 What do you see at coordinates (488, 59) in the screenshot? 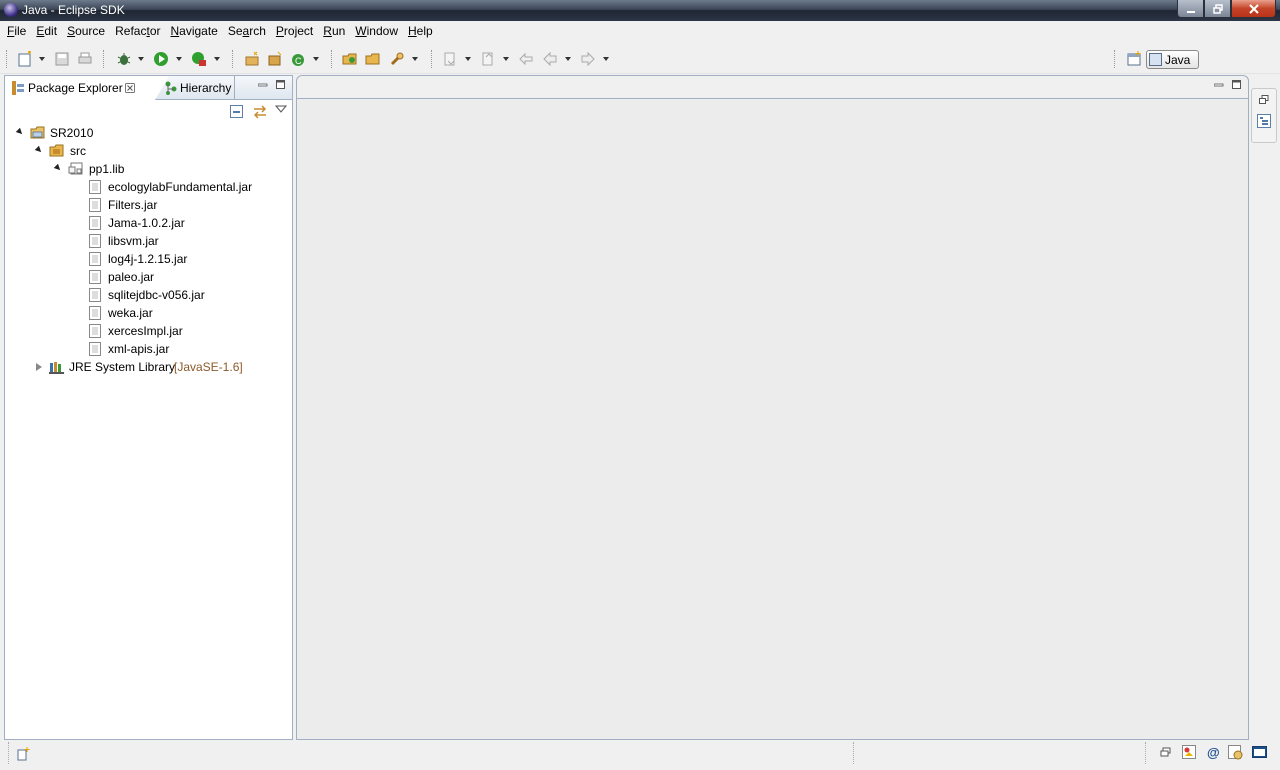
I see `previous-annotation-icon` at bounding box center [488, 59].